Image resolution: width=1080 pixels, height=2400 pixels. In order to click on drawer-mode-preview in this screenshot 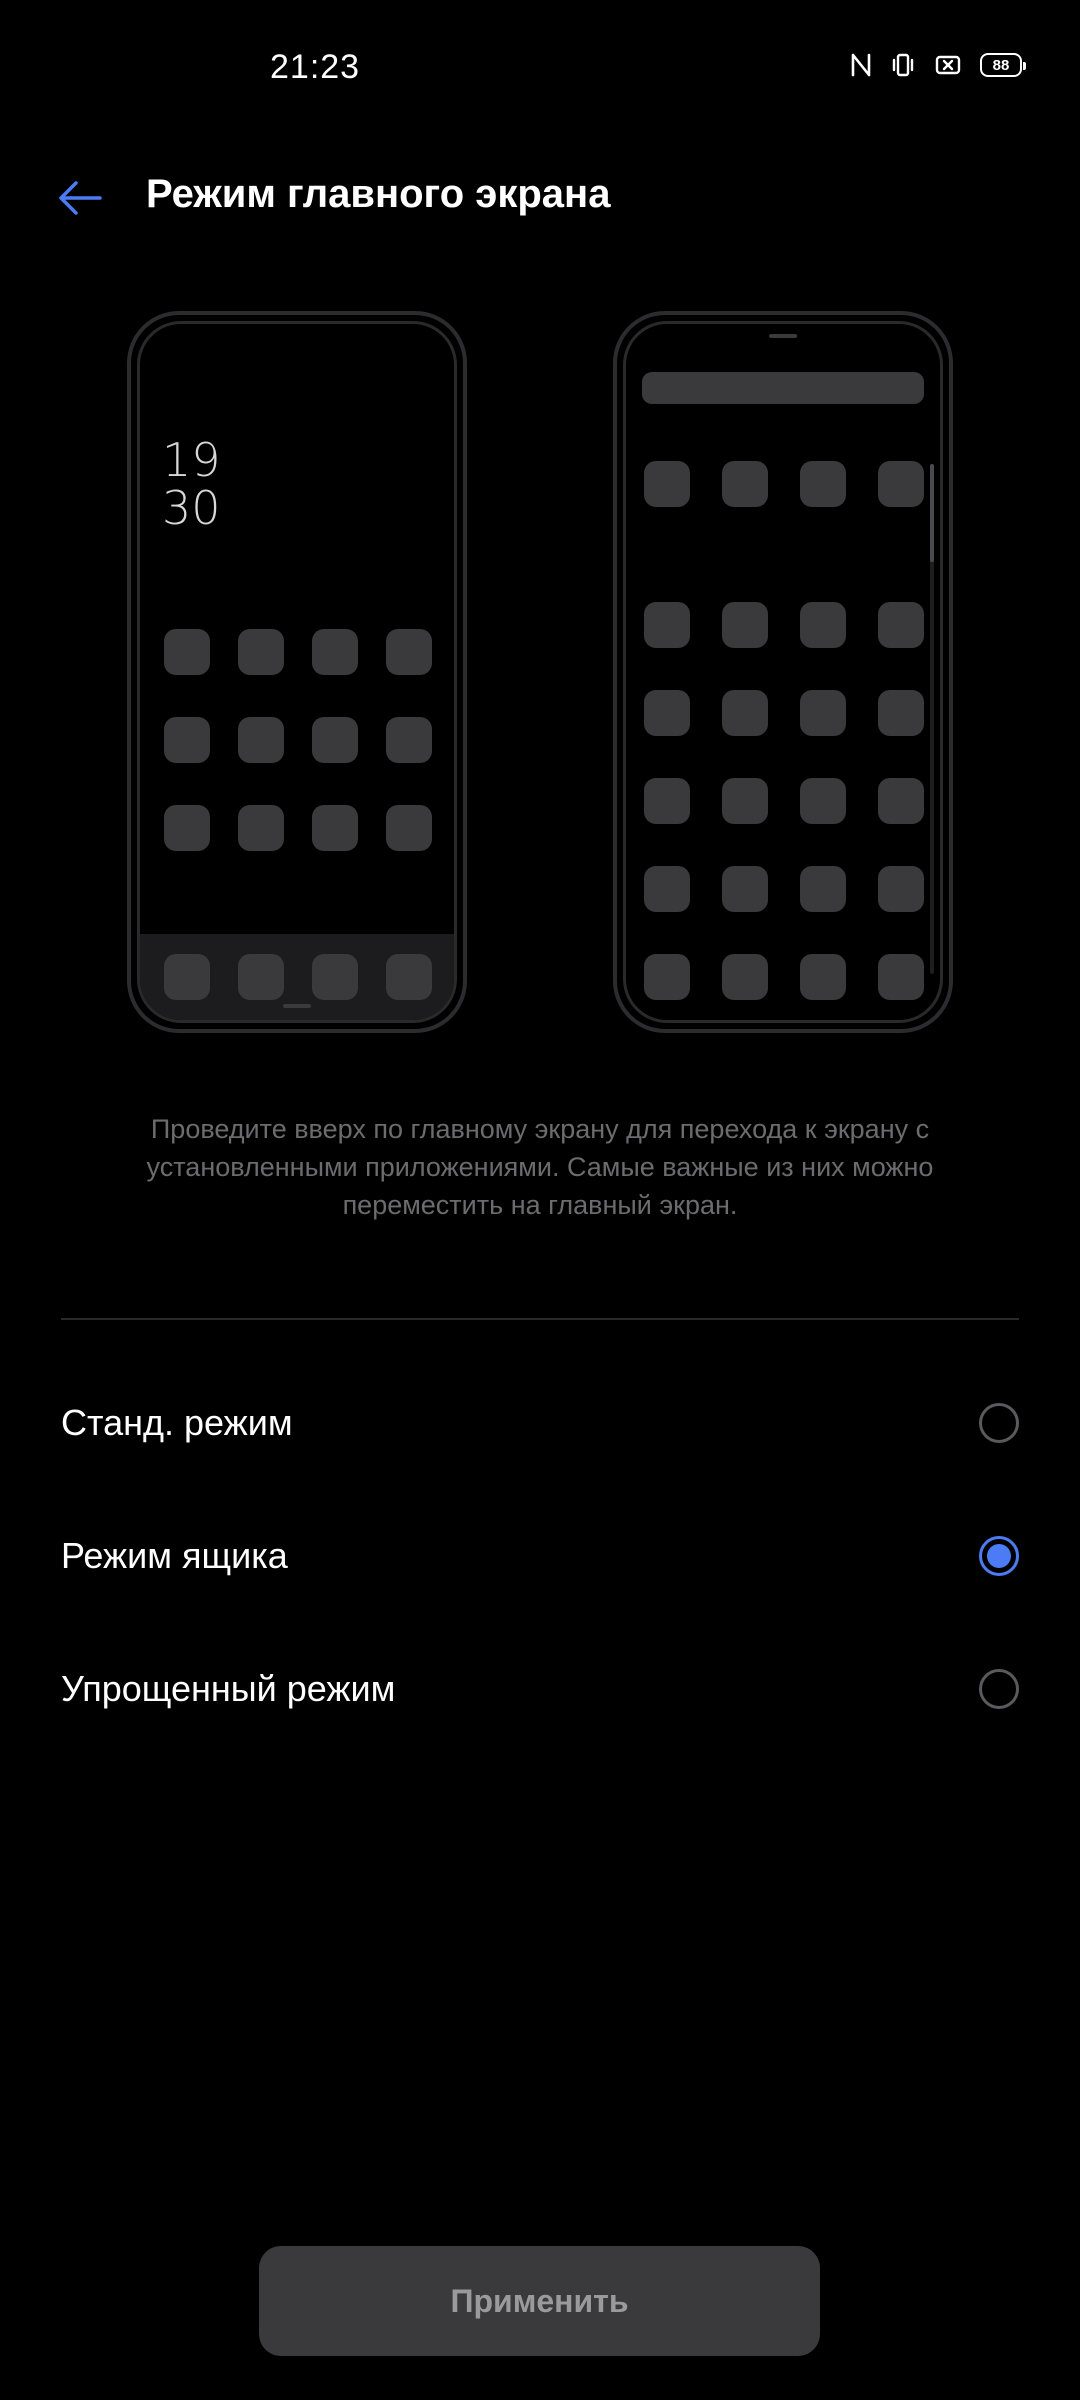, I will do `click(783, 672)`.